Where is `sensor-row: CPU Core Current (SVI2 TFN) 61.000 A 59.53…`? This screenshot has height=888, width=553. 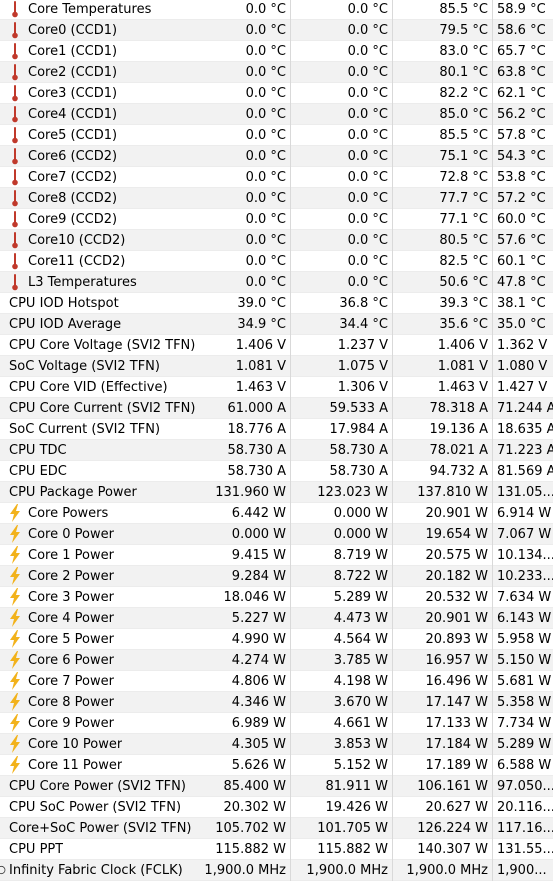 sensor-row: CPU Core Current (SVI2 TFN) 61.000 A 59.53… is located at coordinates (276, 408).